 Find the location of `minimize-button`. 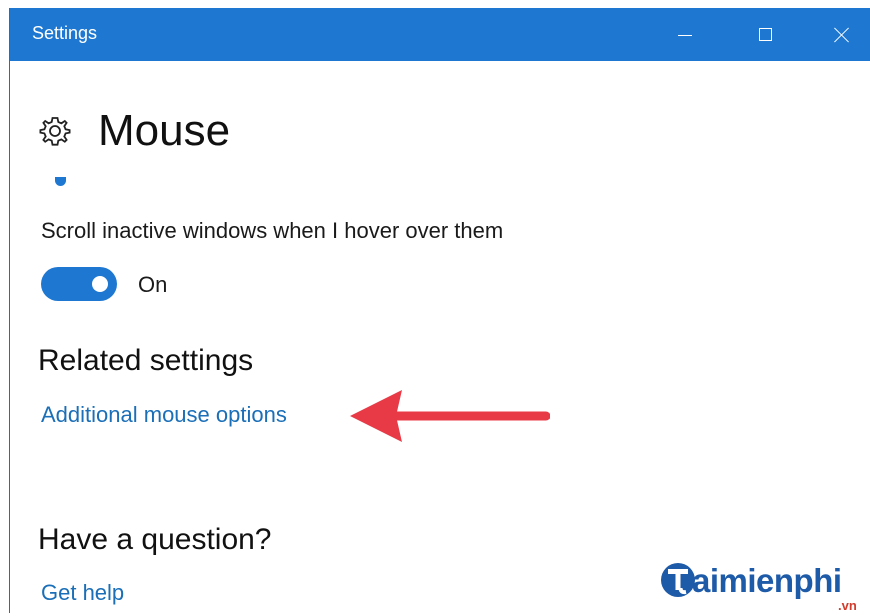

minimize-button is located at coordinates (685, 34).